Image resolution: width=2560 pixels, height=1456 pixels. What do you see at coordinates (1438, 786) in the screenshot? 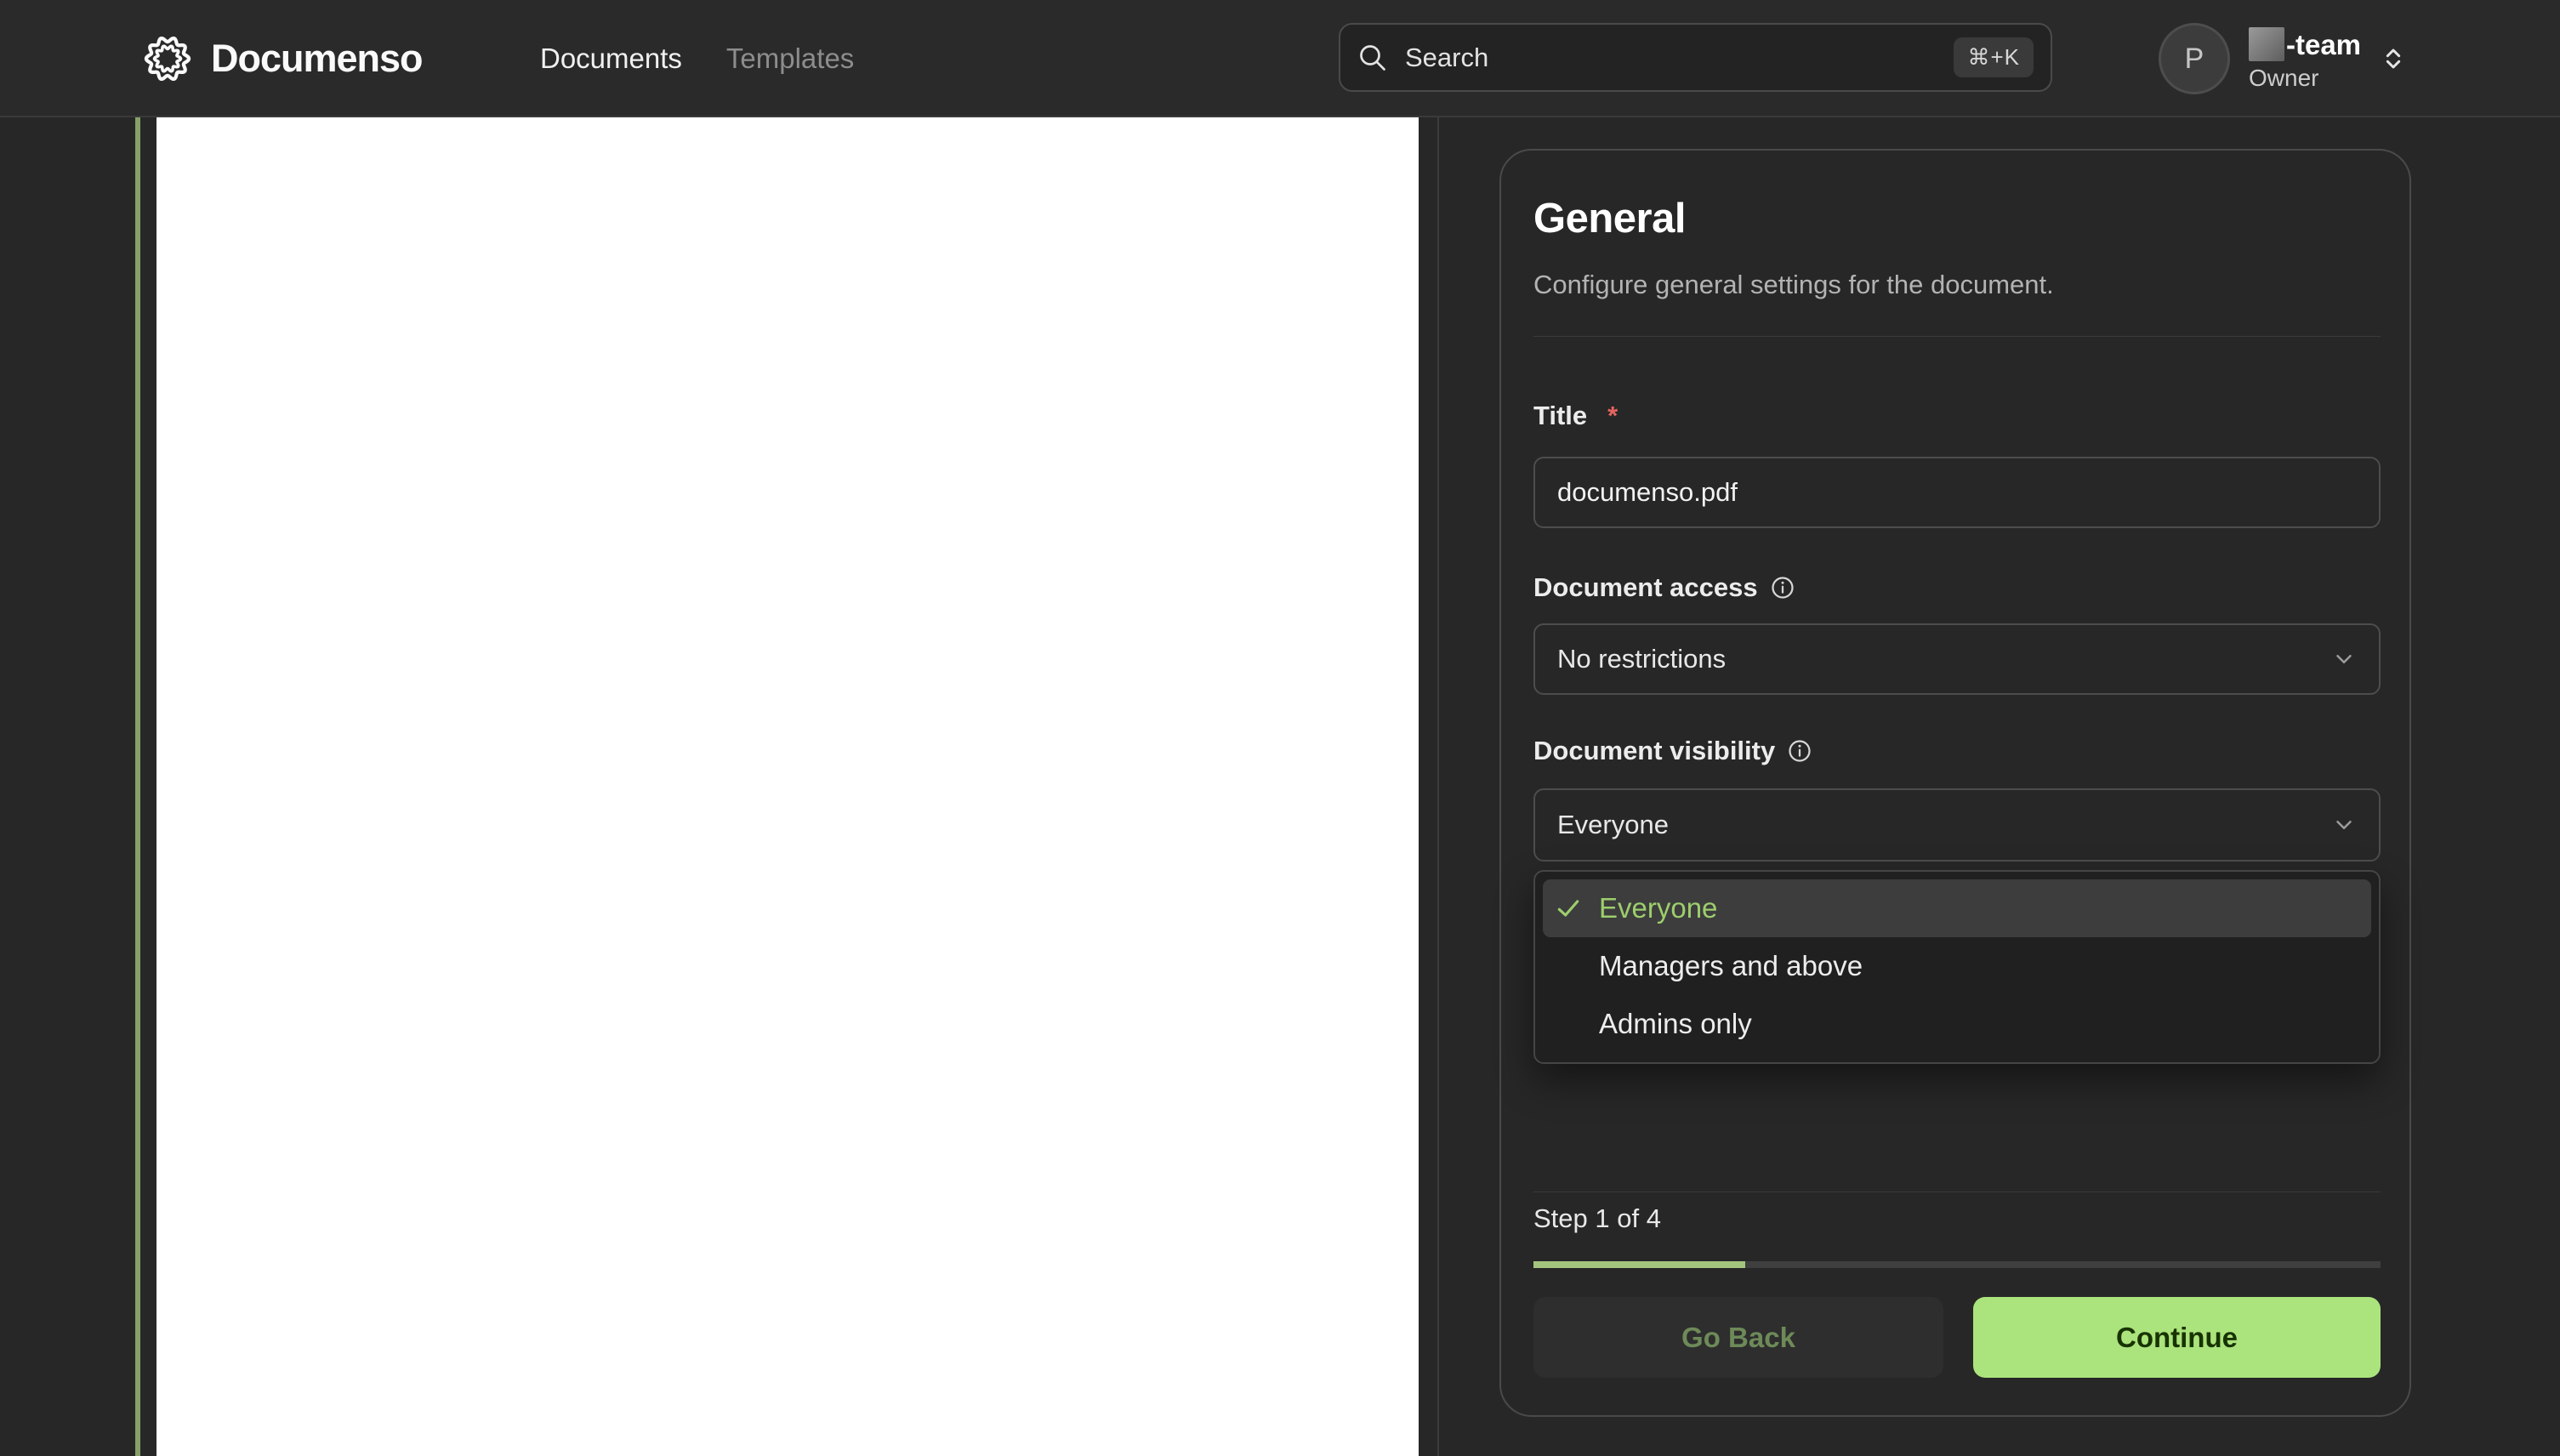
I see `content-divider` at bounding box center [1438, 786].